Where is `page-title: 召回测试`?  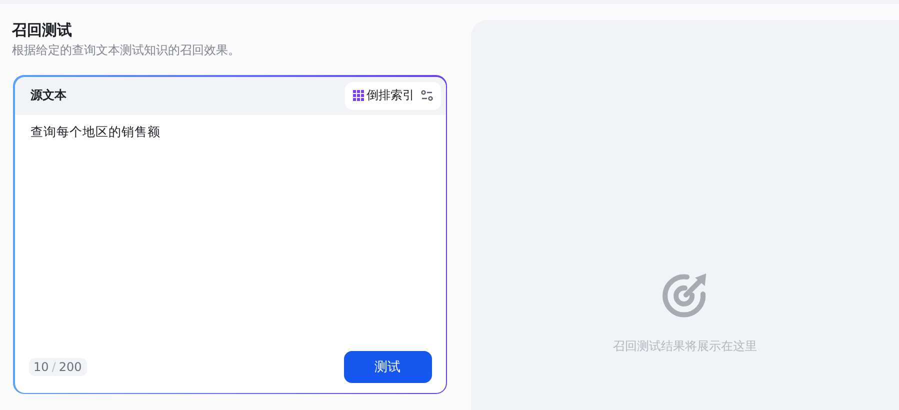 page-title: 召回测试 is located at coordinates (42, 30).